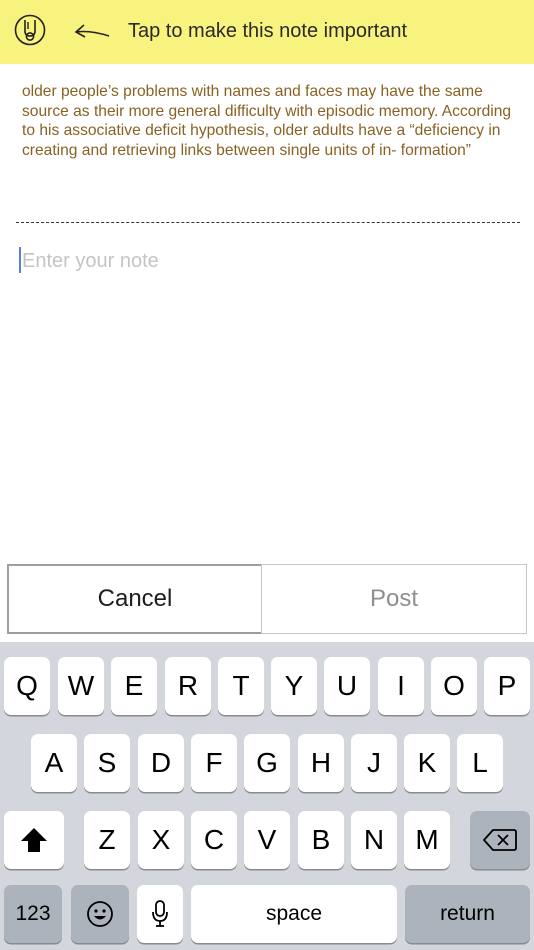  I want to click on key-a: A, so click(54, 763).